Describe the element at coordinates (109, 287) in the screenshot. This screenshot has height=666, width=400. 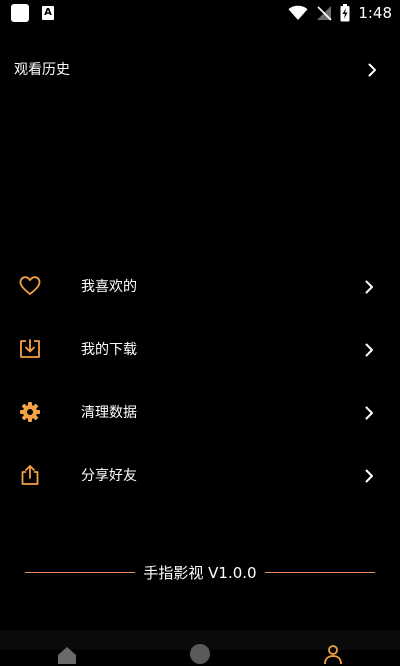
I see `menu-item-label: 我喜欢的` at that location.